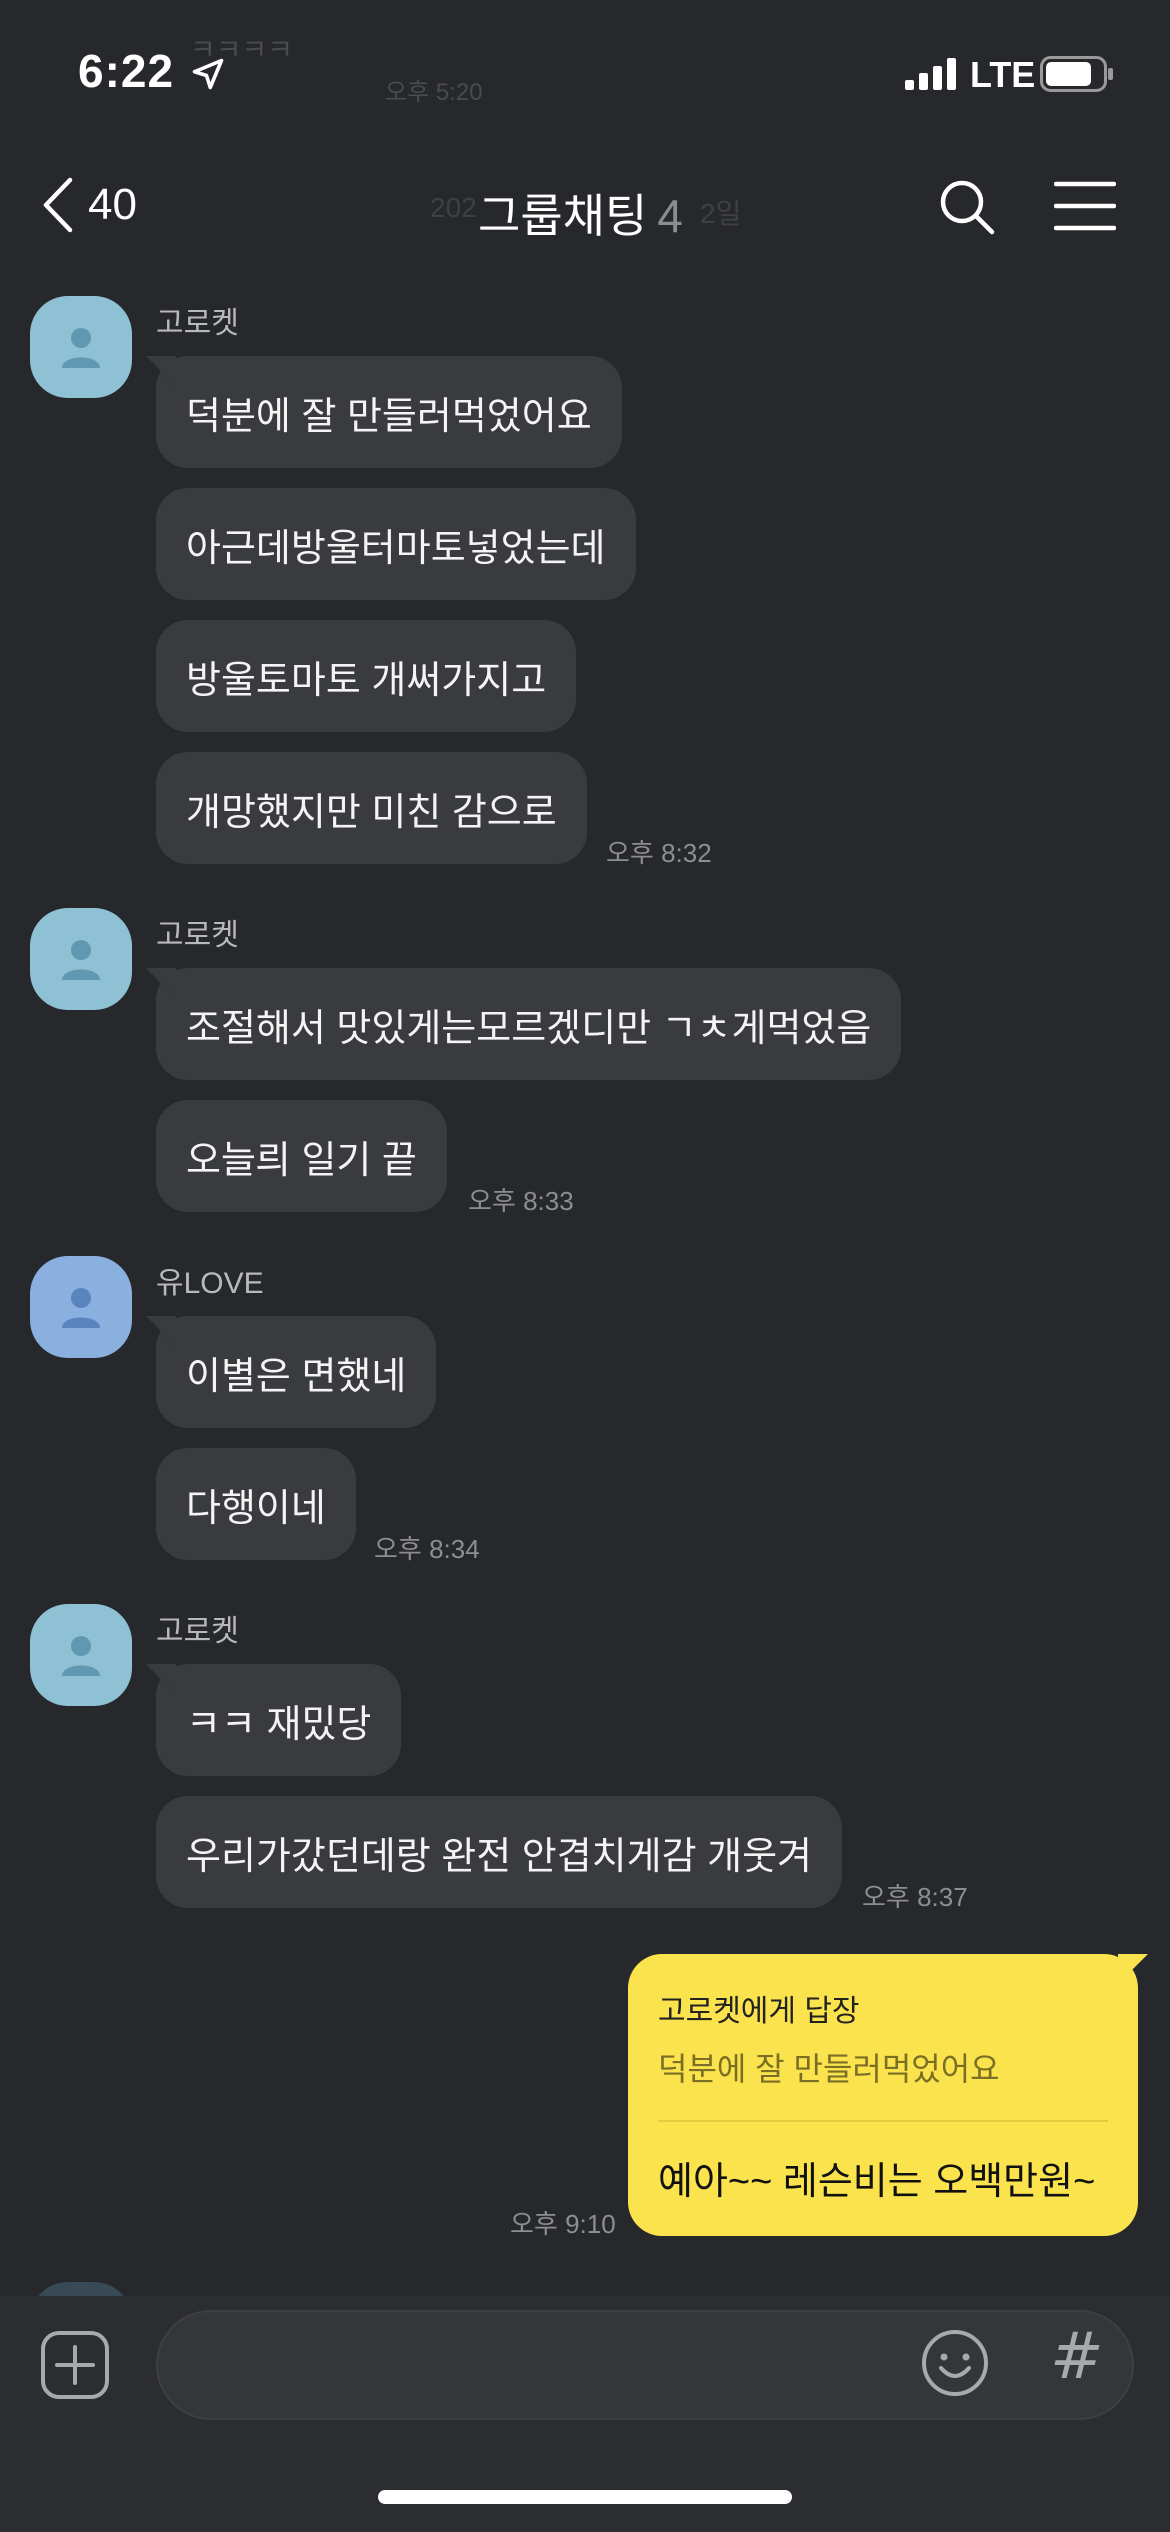  Describe the element at coordinates (126, 71) in the screenshot. I see `status-time: 6:22` at that location.